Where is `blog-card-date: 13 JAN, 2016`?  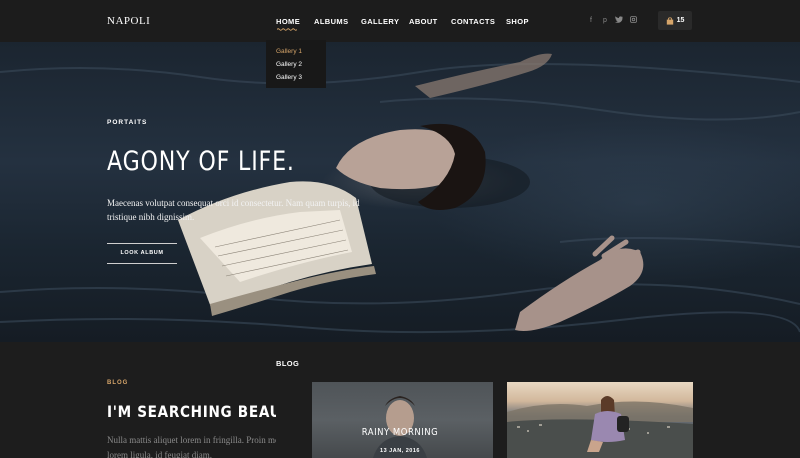
blog-card-date: 13 JAN, 2016 is located at coordinates (400, 451).